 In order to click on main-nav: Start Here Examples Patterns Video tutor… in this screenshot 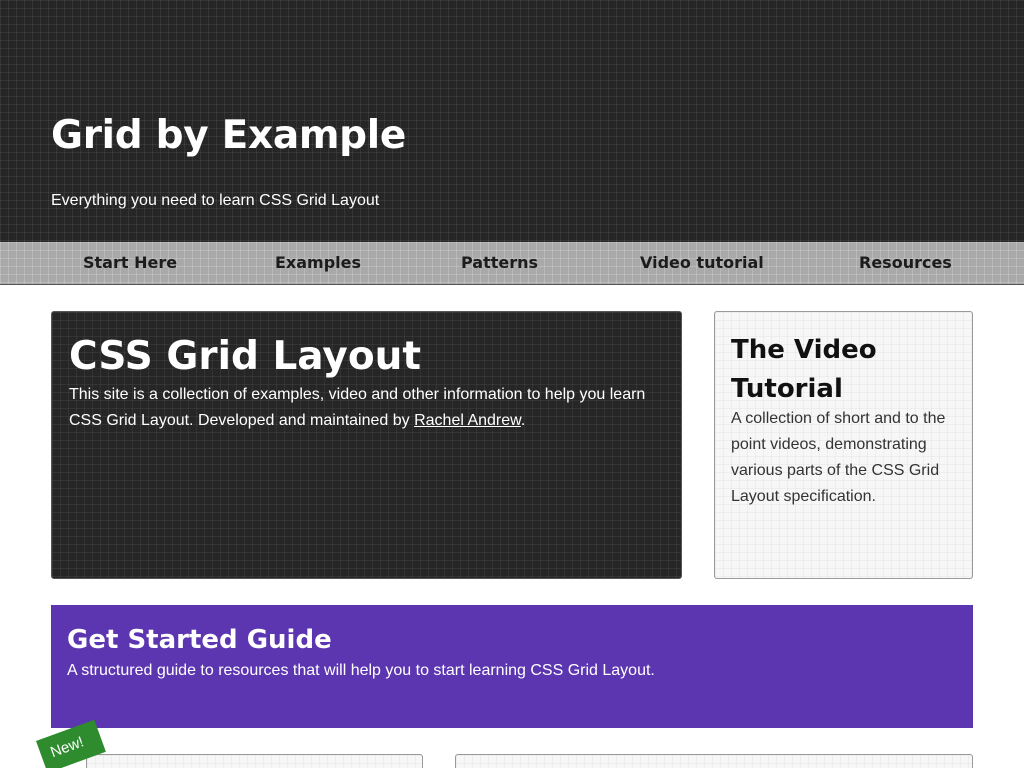, I will do `click(512, 263)`.